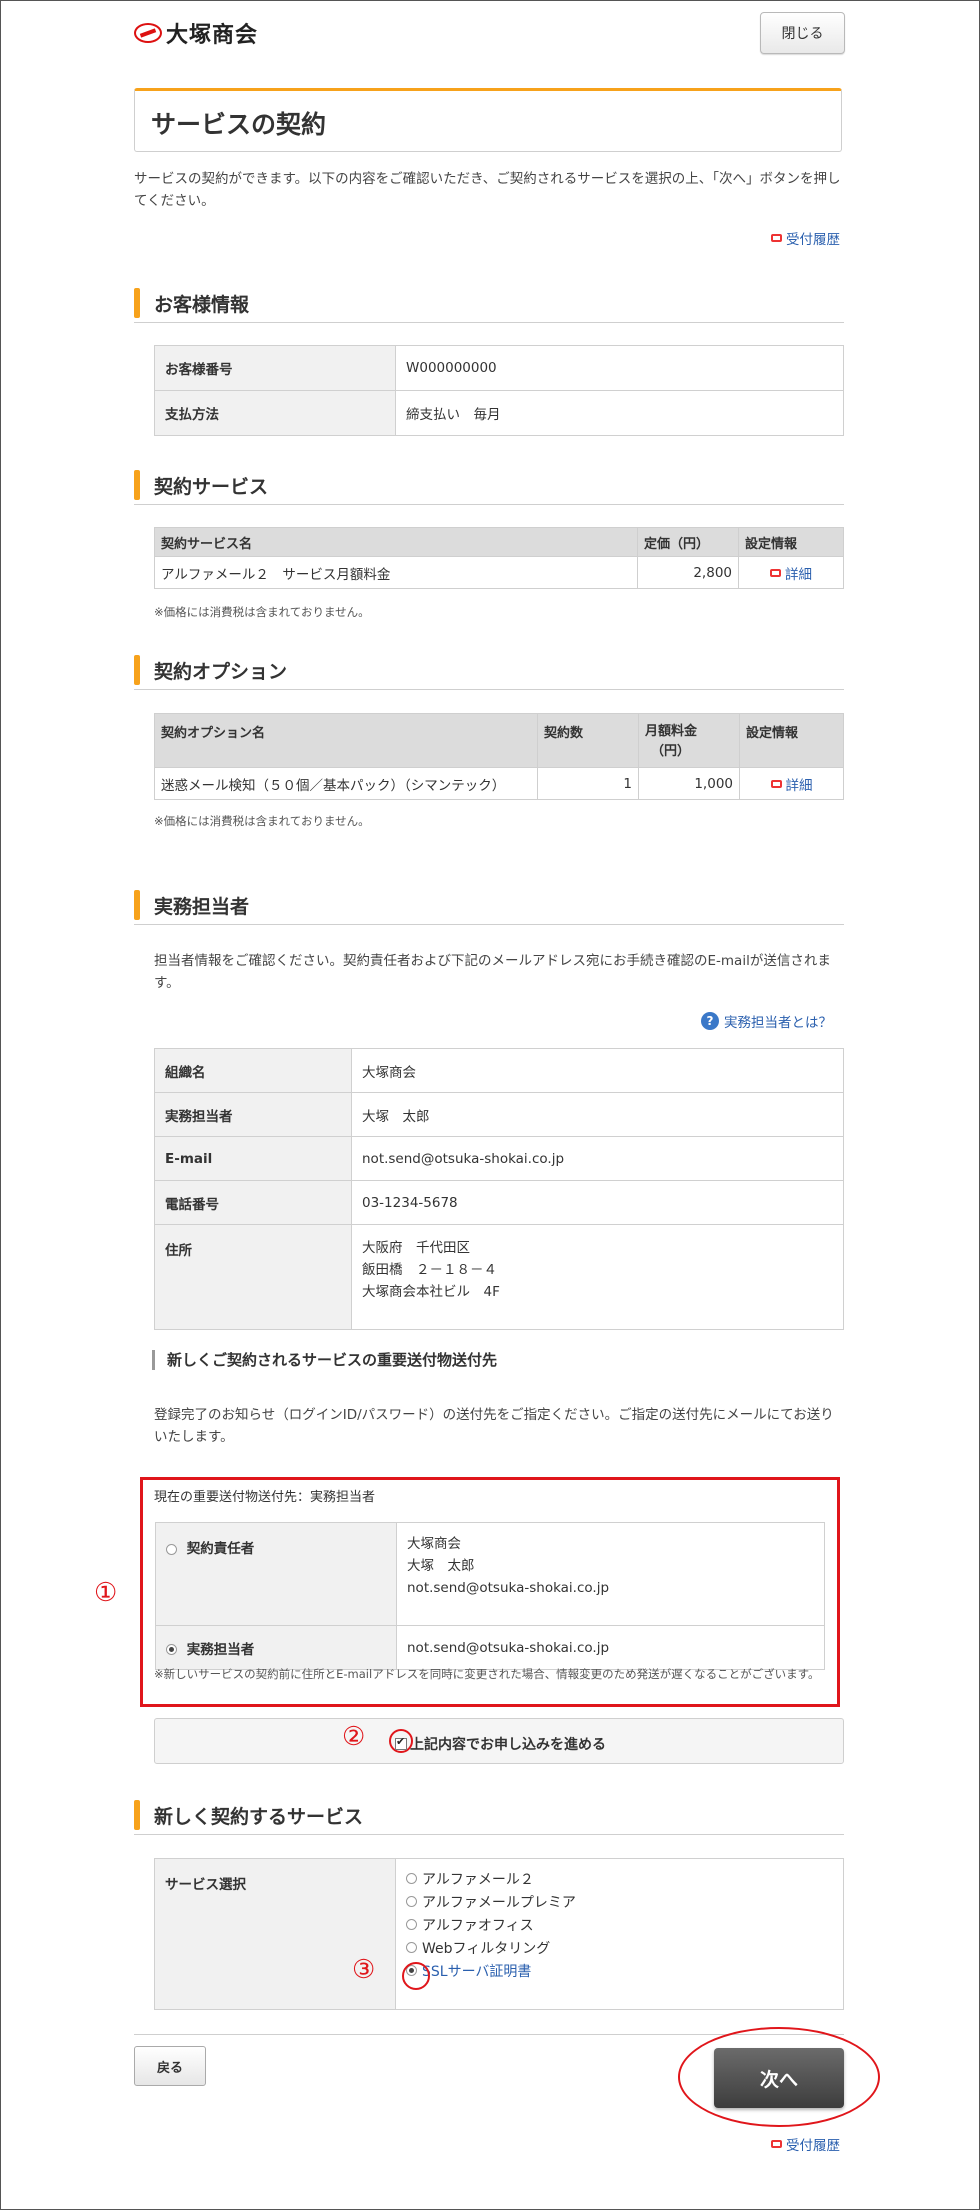 The width and height of the screenshot is (980, 2210). Describe the element at coordinates (805, 238) in the screenshot. I see `history-link-top: 受付履歴` at that location.